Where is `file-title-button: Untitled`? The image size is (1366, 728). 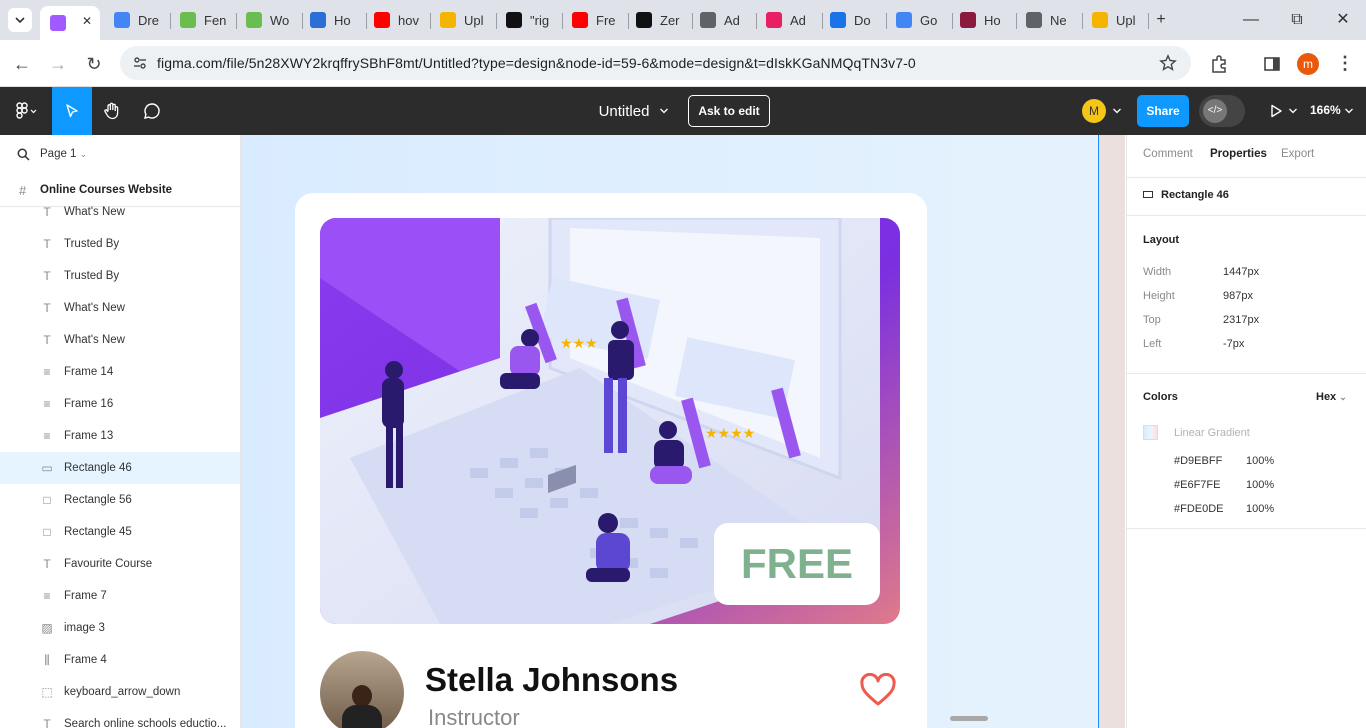
file-title-button: Untitled is located at coordinates (634, 111).